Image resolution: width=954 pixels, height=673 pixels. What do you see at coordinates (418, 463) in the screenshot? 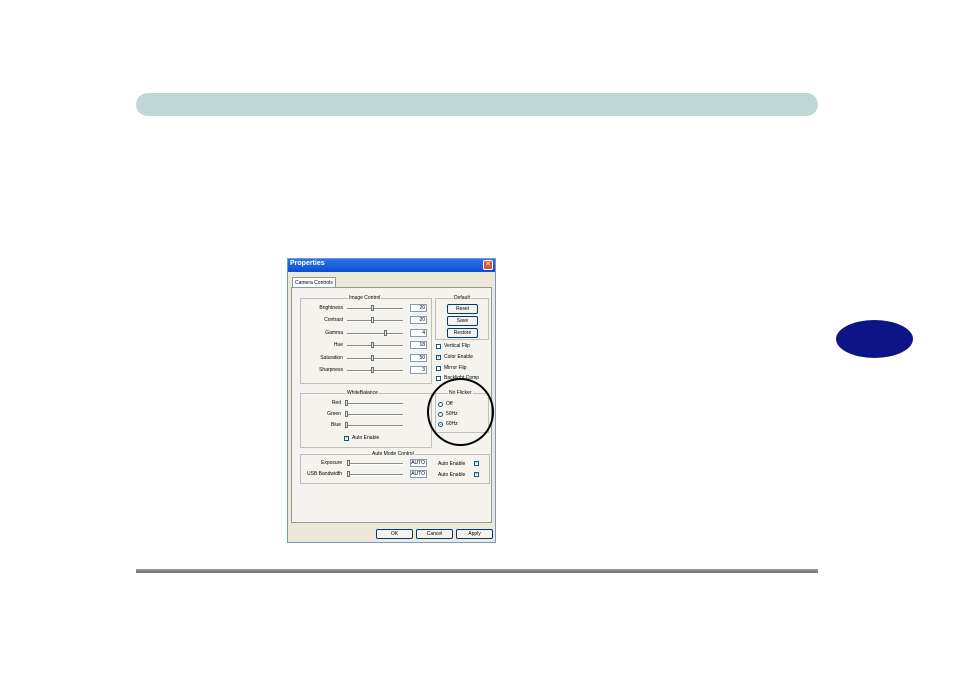
I see `exposure-value: AUTO` at bounding box center [418, 463].